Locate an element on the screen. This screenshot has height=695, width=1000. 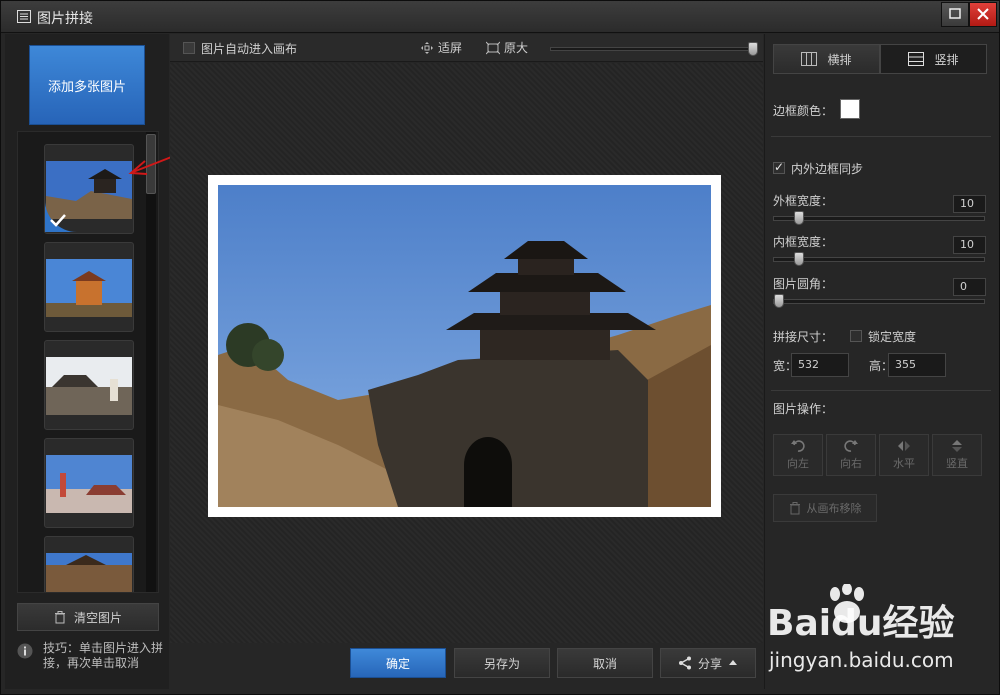
auto-canvas-checkbox is located at coordinates (189, 48).